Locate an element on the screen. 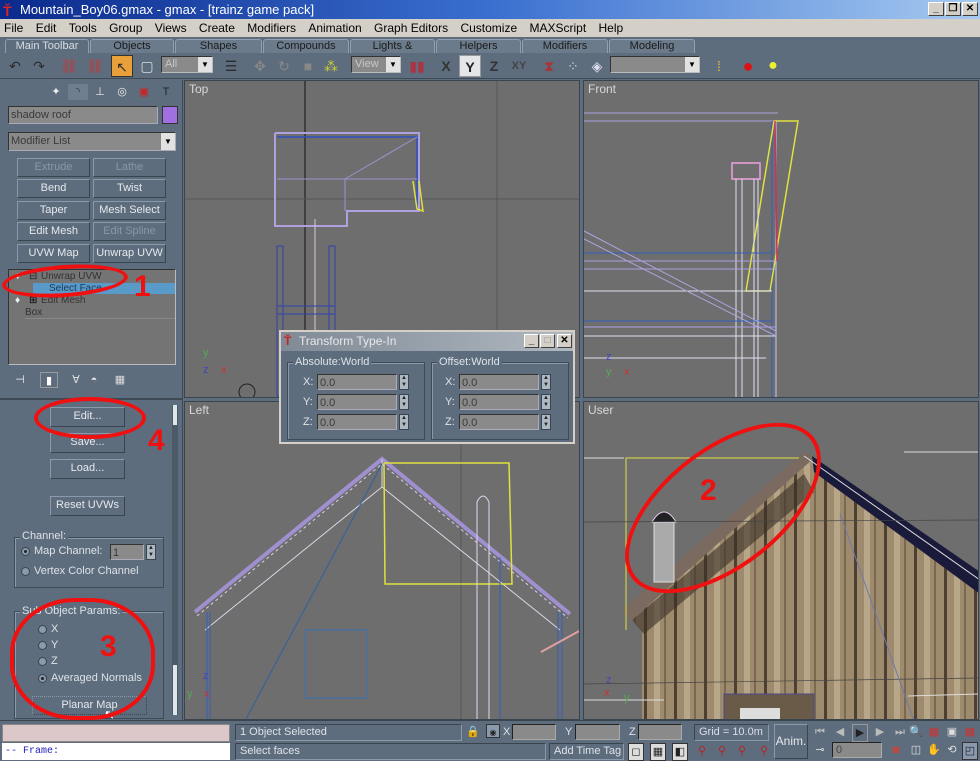 This screenshot has width=980, height=761. zoom-extents-icon: ▣ is located at coordinates (952, 732).